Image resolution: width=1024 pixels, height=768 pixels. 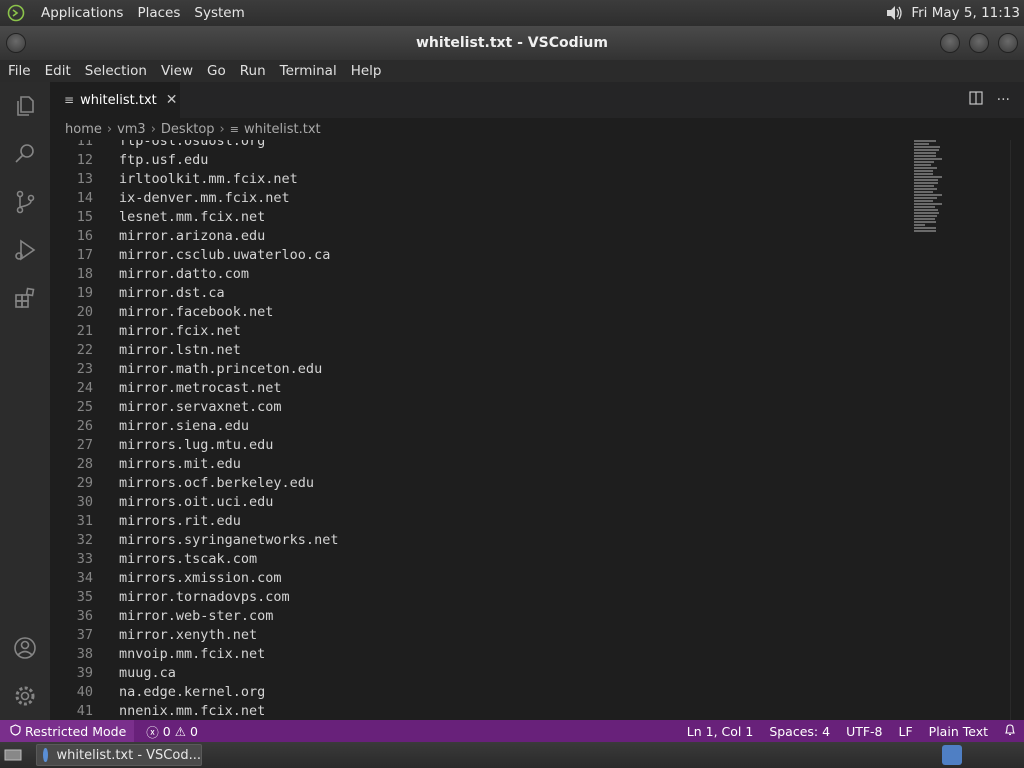 I want to click on menu-view: View, so click(x=177, y=71).